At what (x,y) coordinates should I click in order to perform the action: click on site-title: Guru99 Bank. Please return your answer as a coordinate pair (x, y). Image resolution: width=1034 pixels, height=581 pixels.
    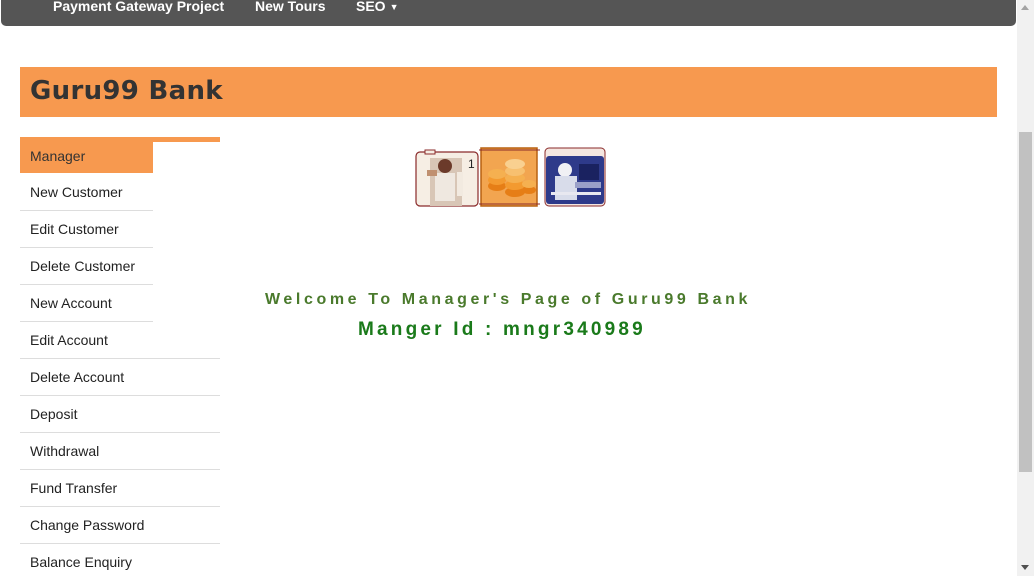
    Looking at the image, I should click on (126, 91).